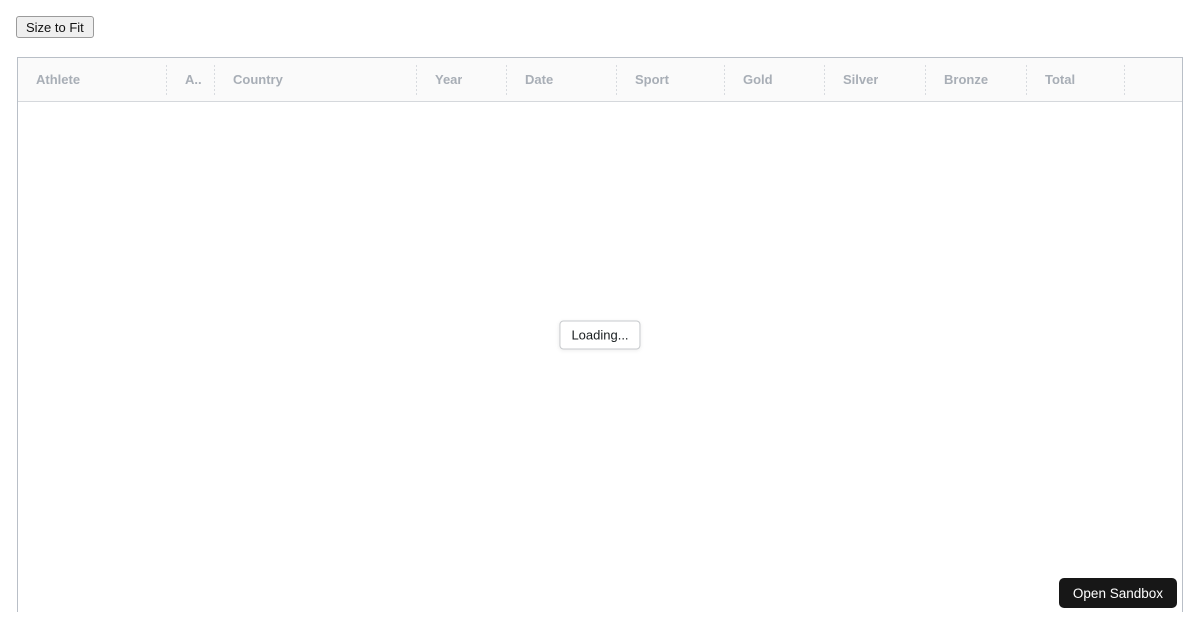 Image resolution: width=1200 pixels, height=630 pixels. I want to click on grid-header-row: Athlete A.. Country Year Date Sport Gold, so click(600, 80).